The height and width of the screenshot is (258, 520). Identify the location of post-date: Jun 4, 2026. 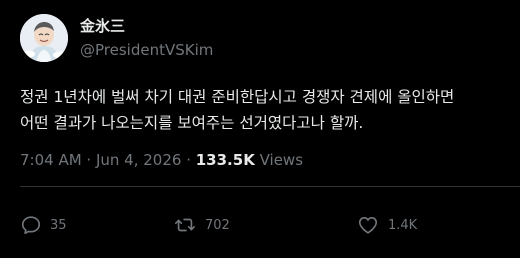
(138, 160).